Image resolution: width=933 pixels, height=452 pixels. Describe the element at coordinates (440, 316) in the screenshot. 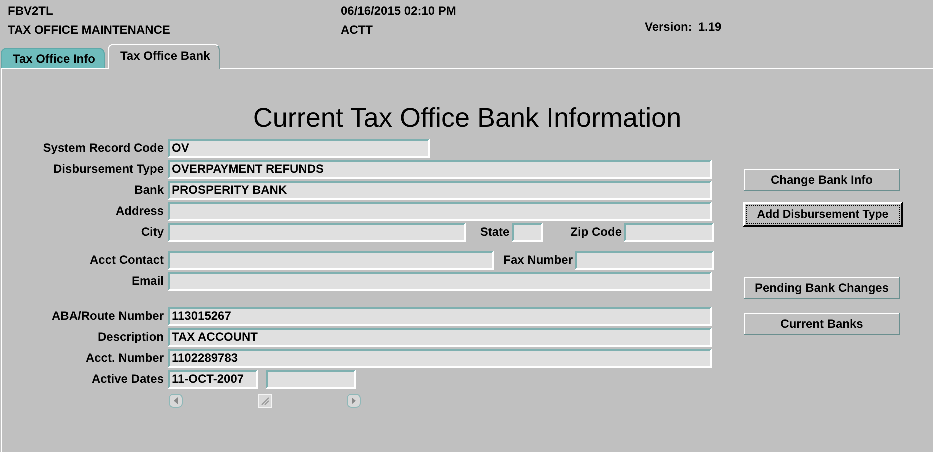

I see `input-field: 113015267` at that location.